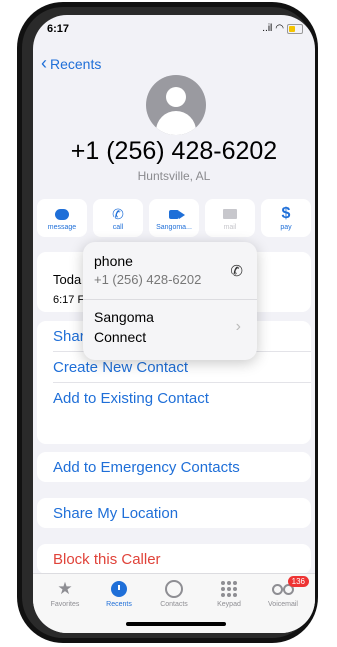  I want to click on message-icon, so click(62, 214).